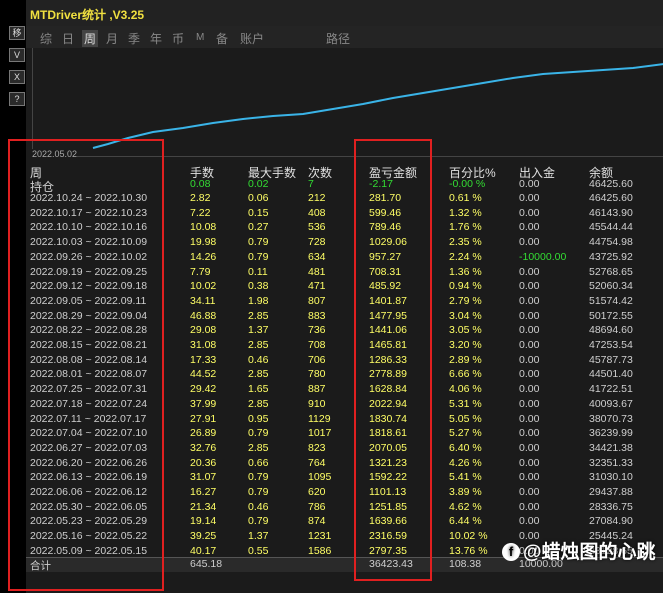 This screenshot has width=663, height=593. I want to click on cell-lots: 21.34, so click(203, 506).